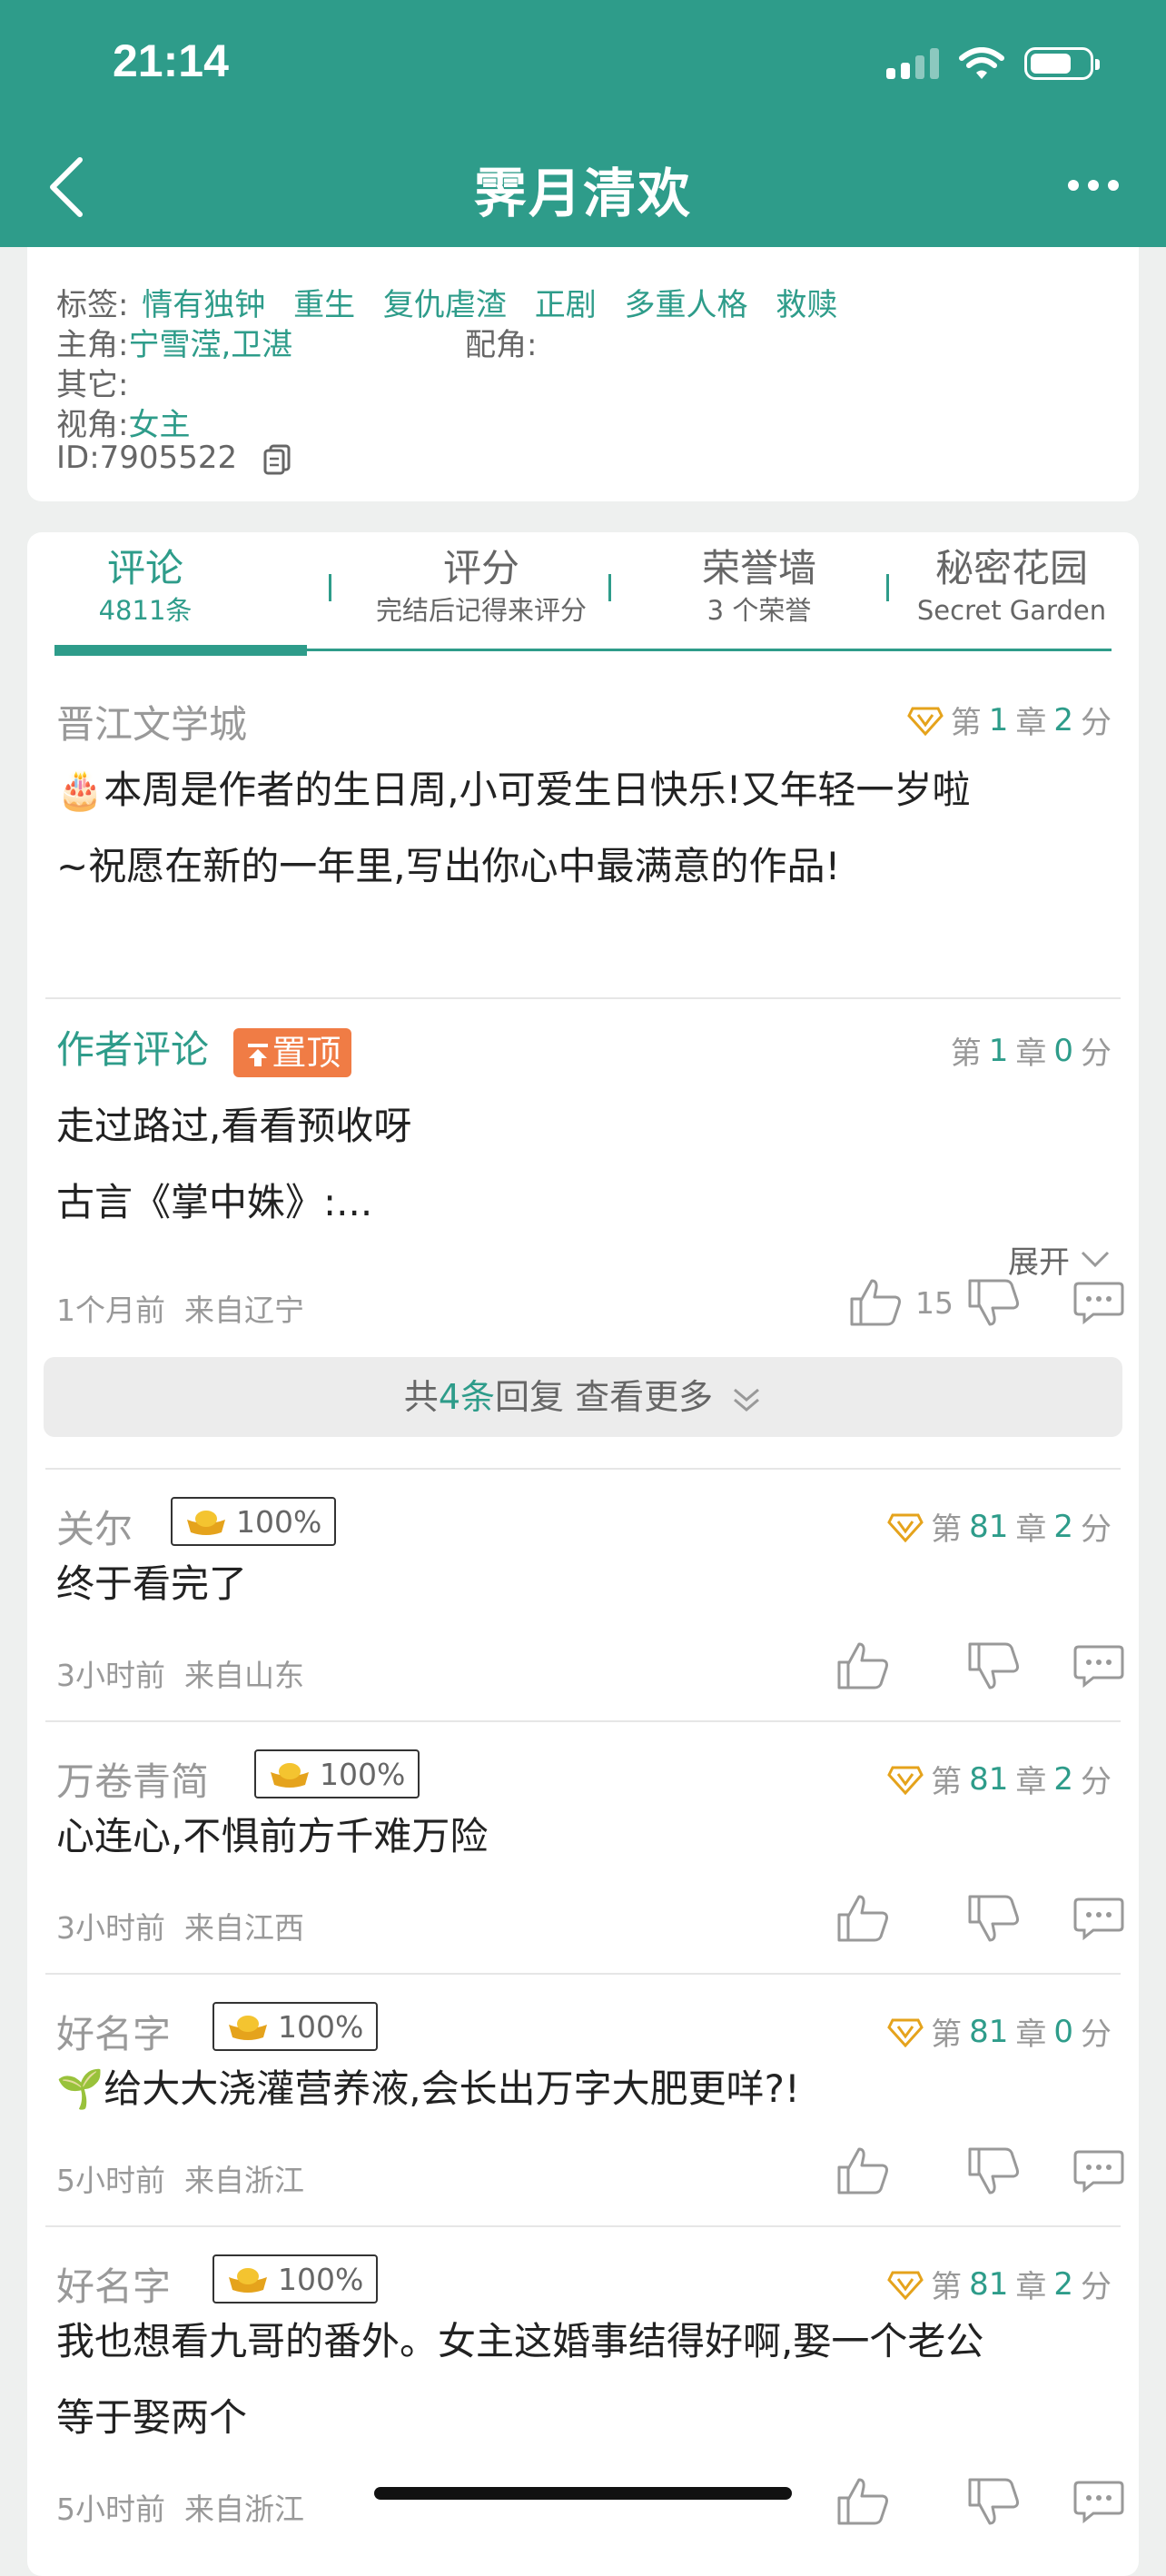 This screenshot has height=2576, width=1166. What do you see at coordinates (111, 1675) in the screenshot?
I see `comment-time: 3小时前` at bounding box center [111, 1675].